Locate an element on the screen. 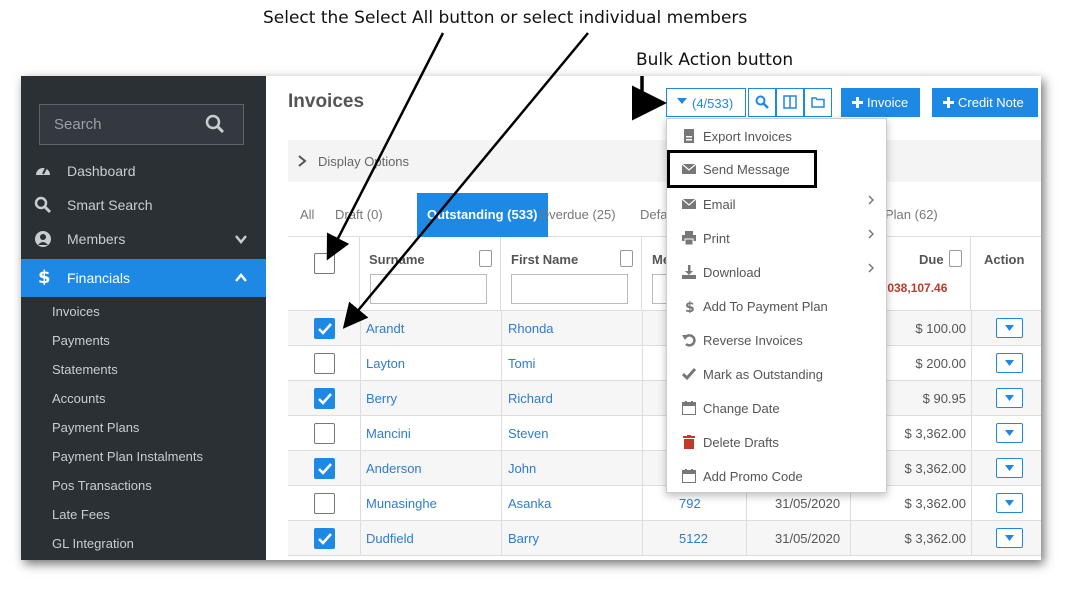 This screenshot has width=1083, height=602. first-name-link: Steven is located at coordinates (528, 433).